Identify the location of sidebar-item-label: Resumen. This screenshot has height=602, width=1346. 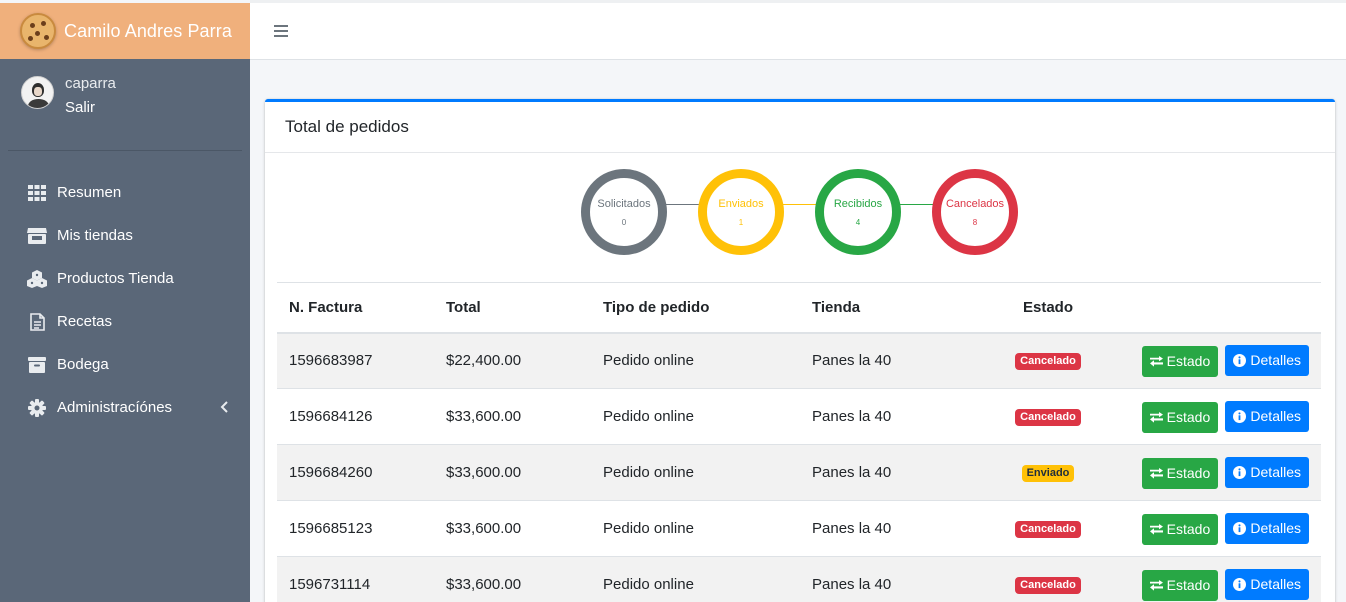
(89, 192).